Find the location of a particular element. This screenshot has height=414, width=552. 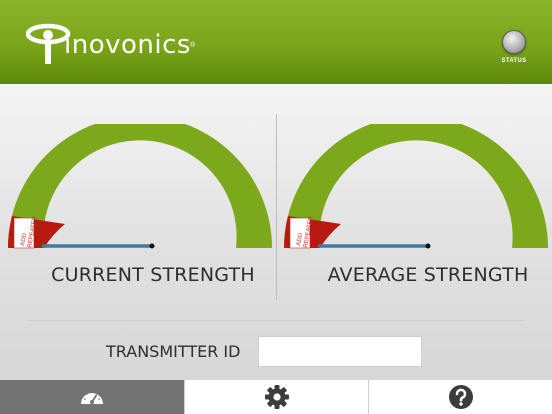

tab-gauges is located at coordinates (92, 397).